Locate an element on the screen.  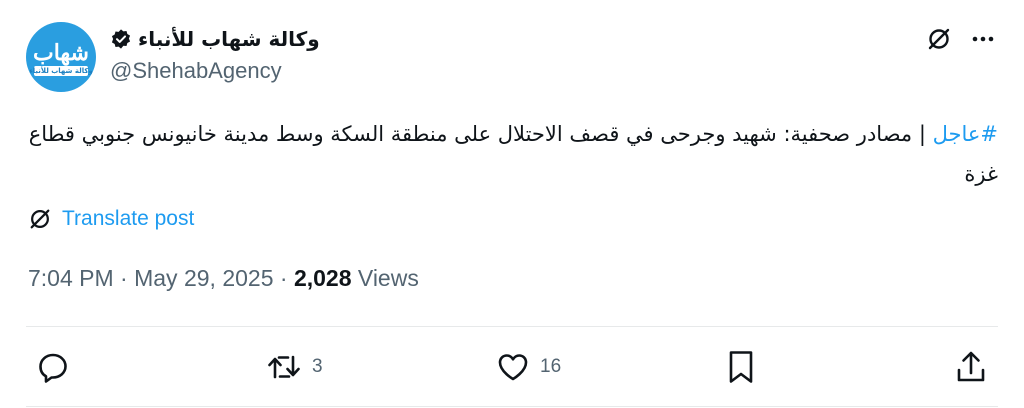
author-display-name: وكالة شهاب للأنباء is located at coordinates (229, 39).